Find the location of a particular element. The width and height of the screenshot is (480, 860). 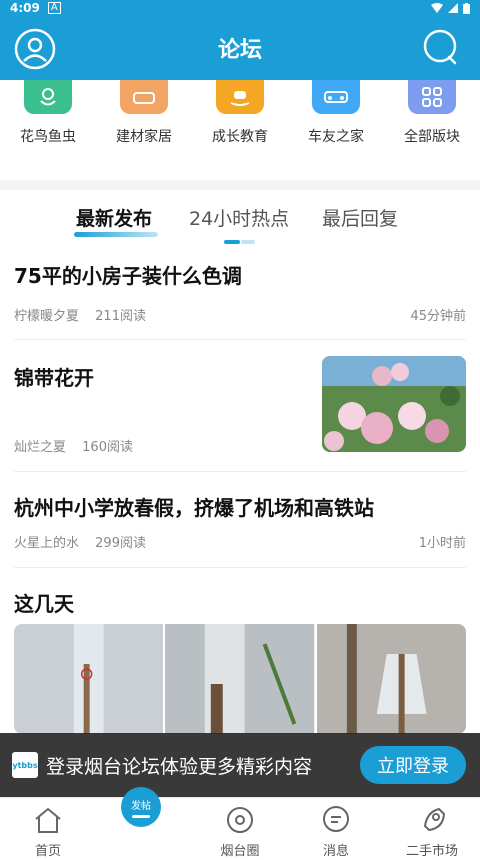

post-time: 1小时前 is located at coordinates (442, 543).